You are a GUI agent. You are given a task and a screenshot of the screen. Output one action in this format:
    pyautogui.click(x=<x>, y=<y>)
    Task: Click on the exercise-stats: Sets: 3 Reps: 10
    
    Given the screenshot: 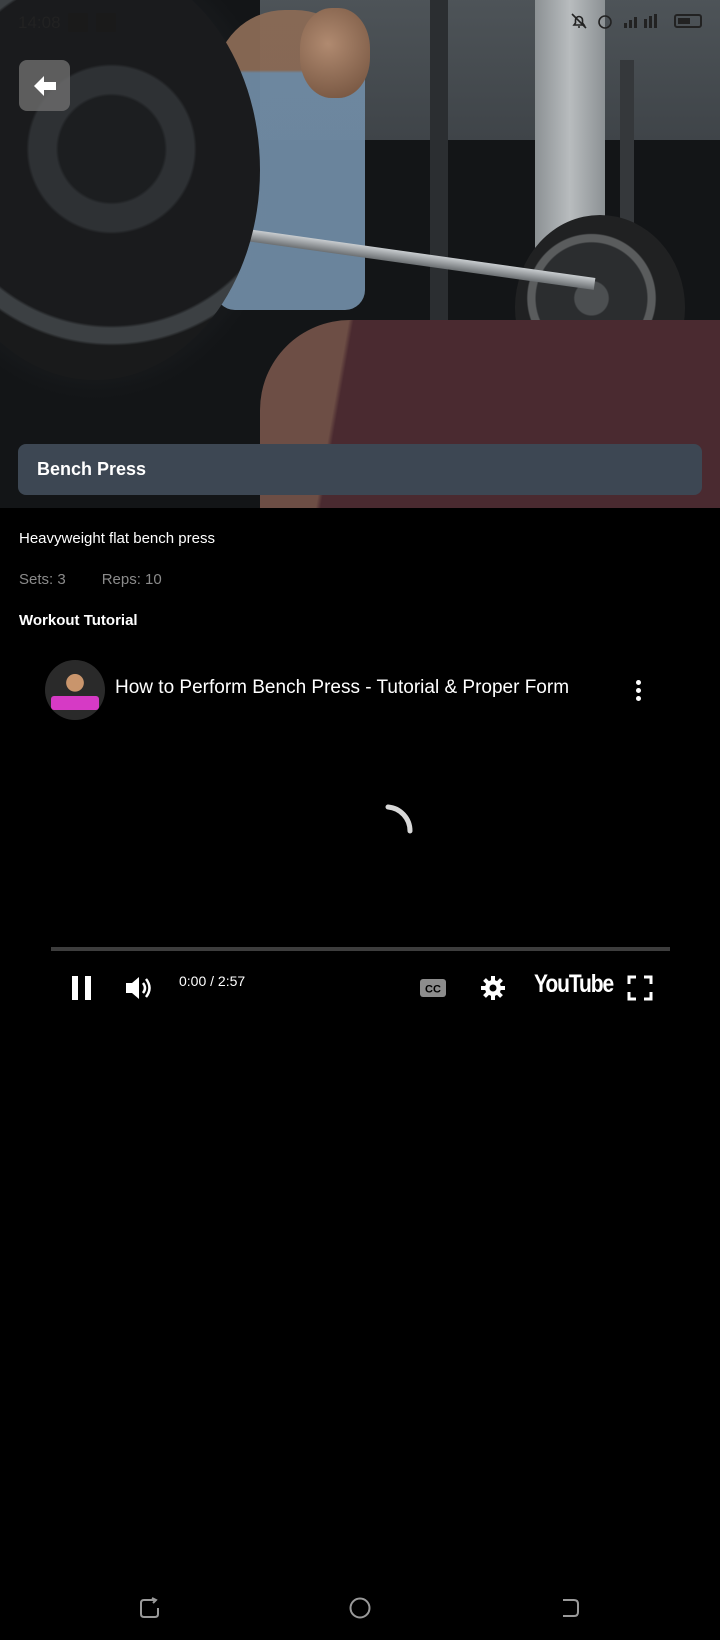 What is the action you would take?
    pyautogui.click(x=90, y=579)
    